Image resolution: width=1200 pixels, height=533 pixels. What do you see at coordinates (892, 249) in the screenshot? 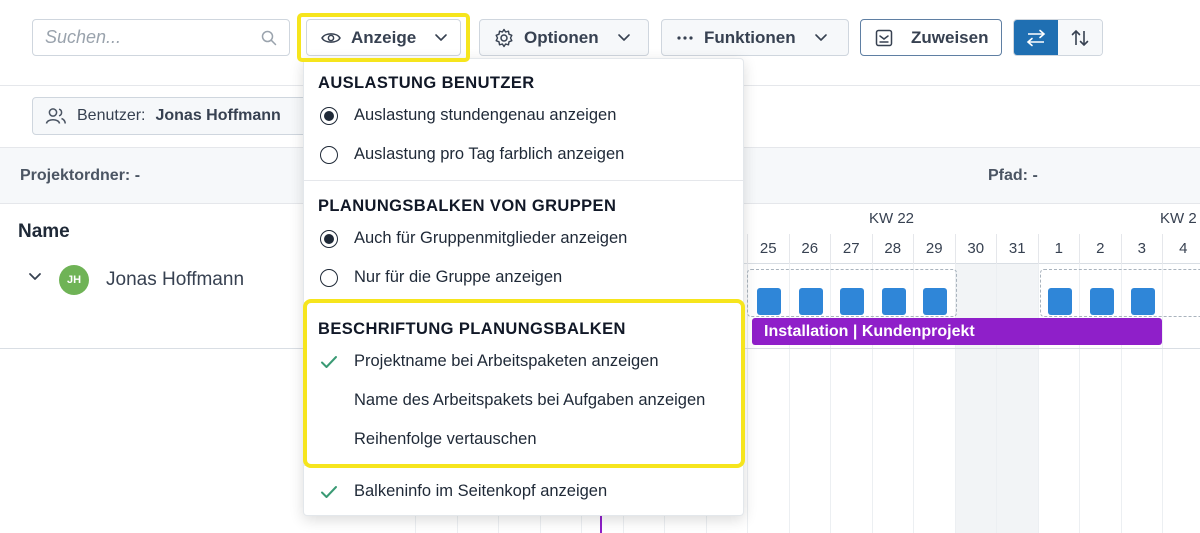
I see `day-cell: 28` at bounding box center [892, 249].